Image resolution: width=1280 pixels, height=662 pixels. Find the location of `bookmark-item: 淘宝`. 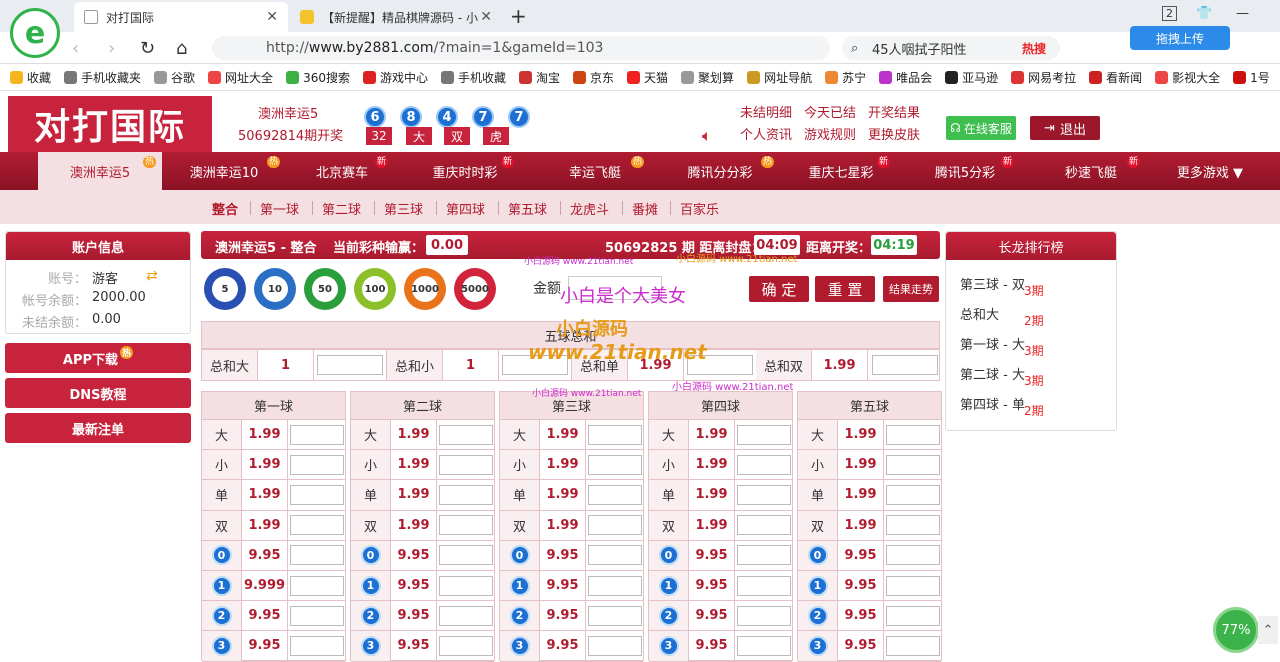

bookmark-item: 淘宝 is located at coordinates (539, 77).